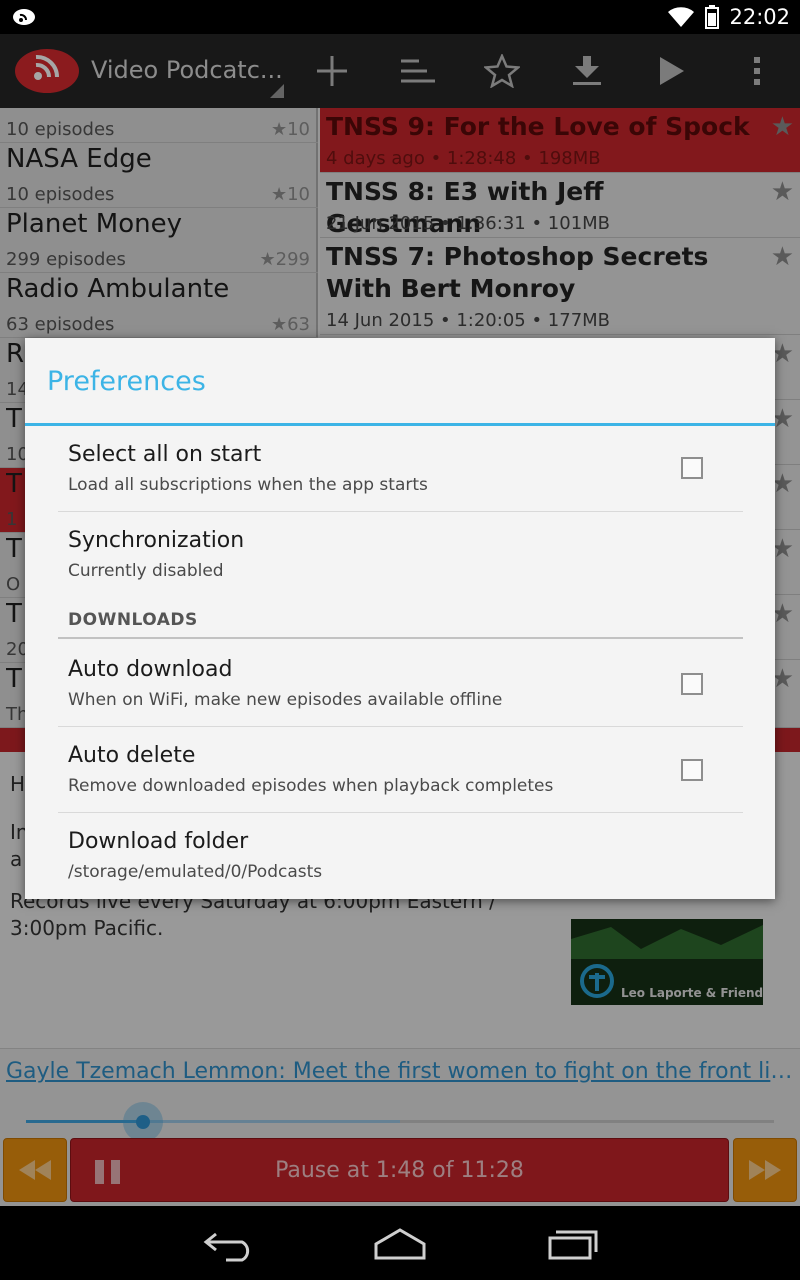 This screenshot has width=800, height=1280. I want to click on pref-synchronization: Synchronization Currently disabled, so click(400, 555).